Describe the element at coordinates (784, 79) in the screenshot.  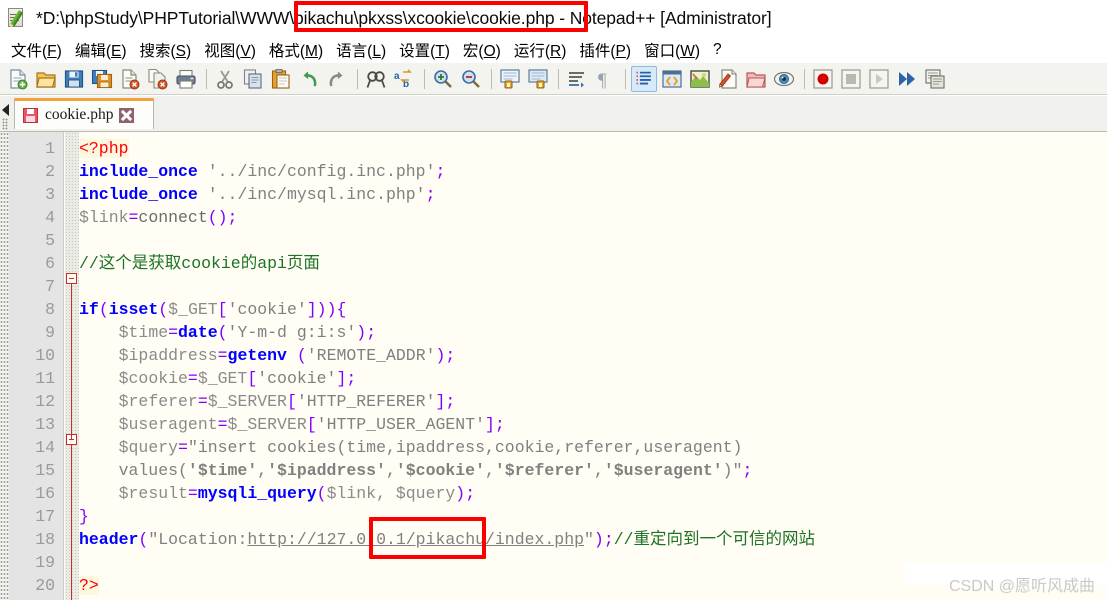
I see `monitoring-icon` at that location.